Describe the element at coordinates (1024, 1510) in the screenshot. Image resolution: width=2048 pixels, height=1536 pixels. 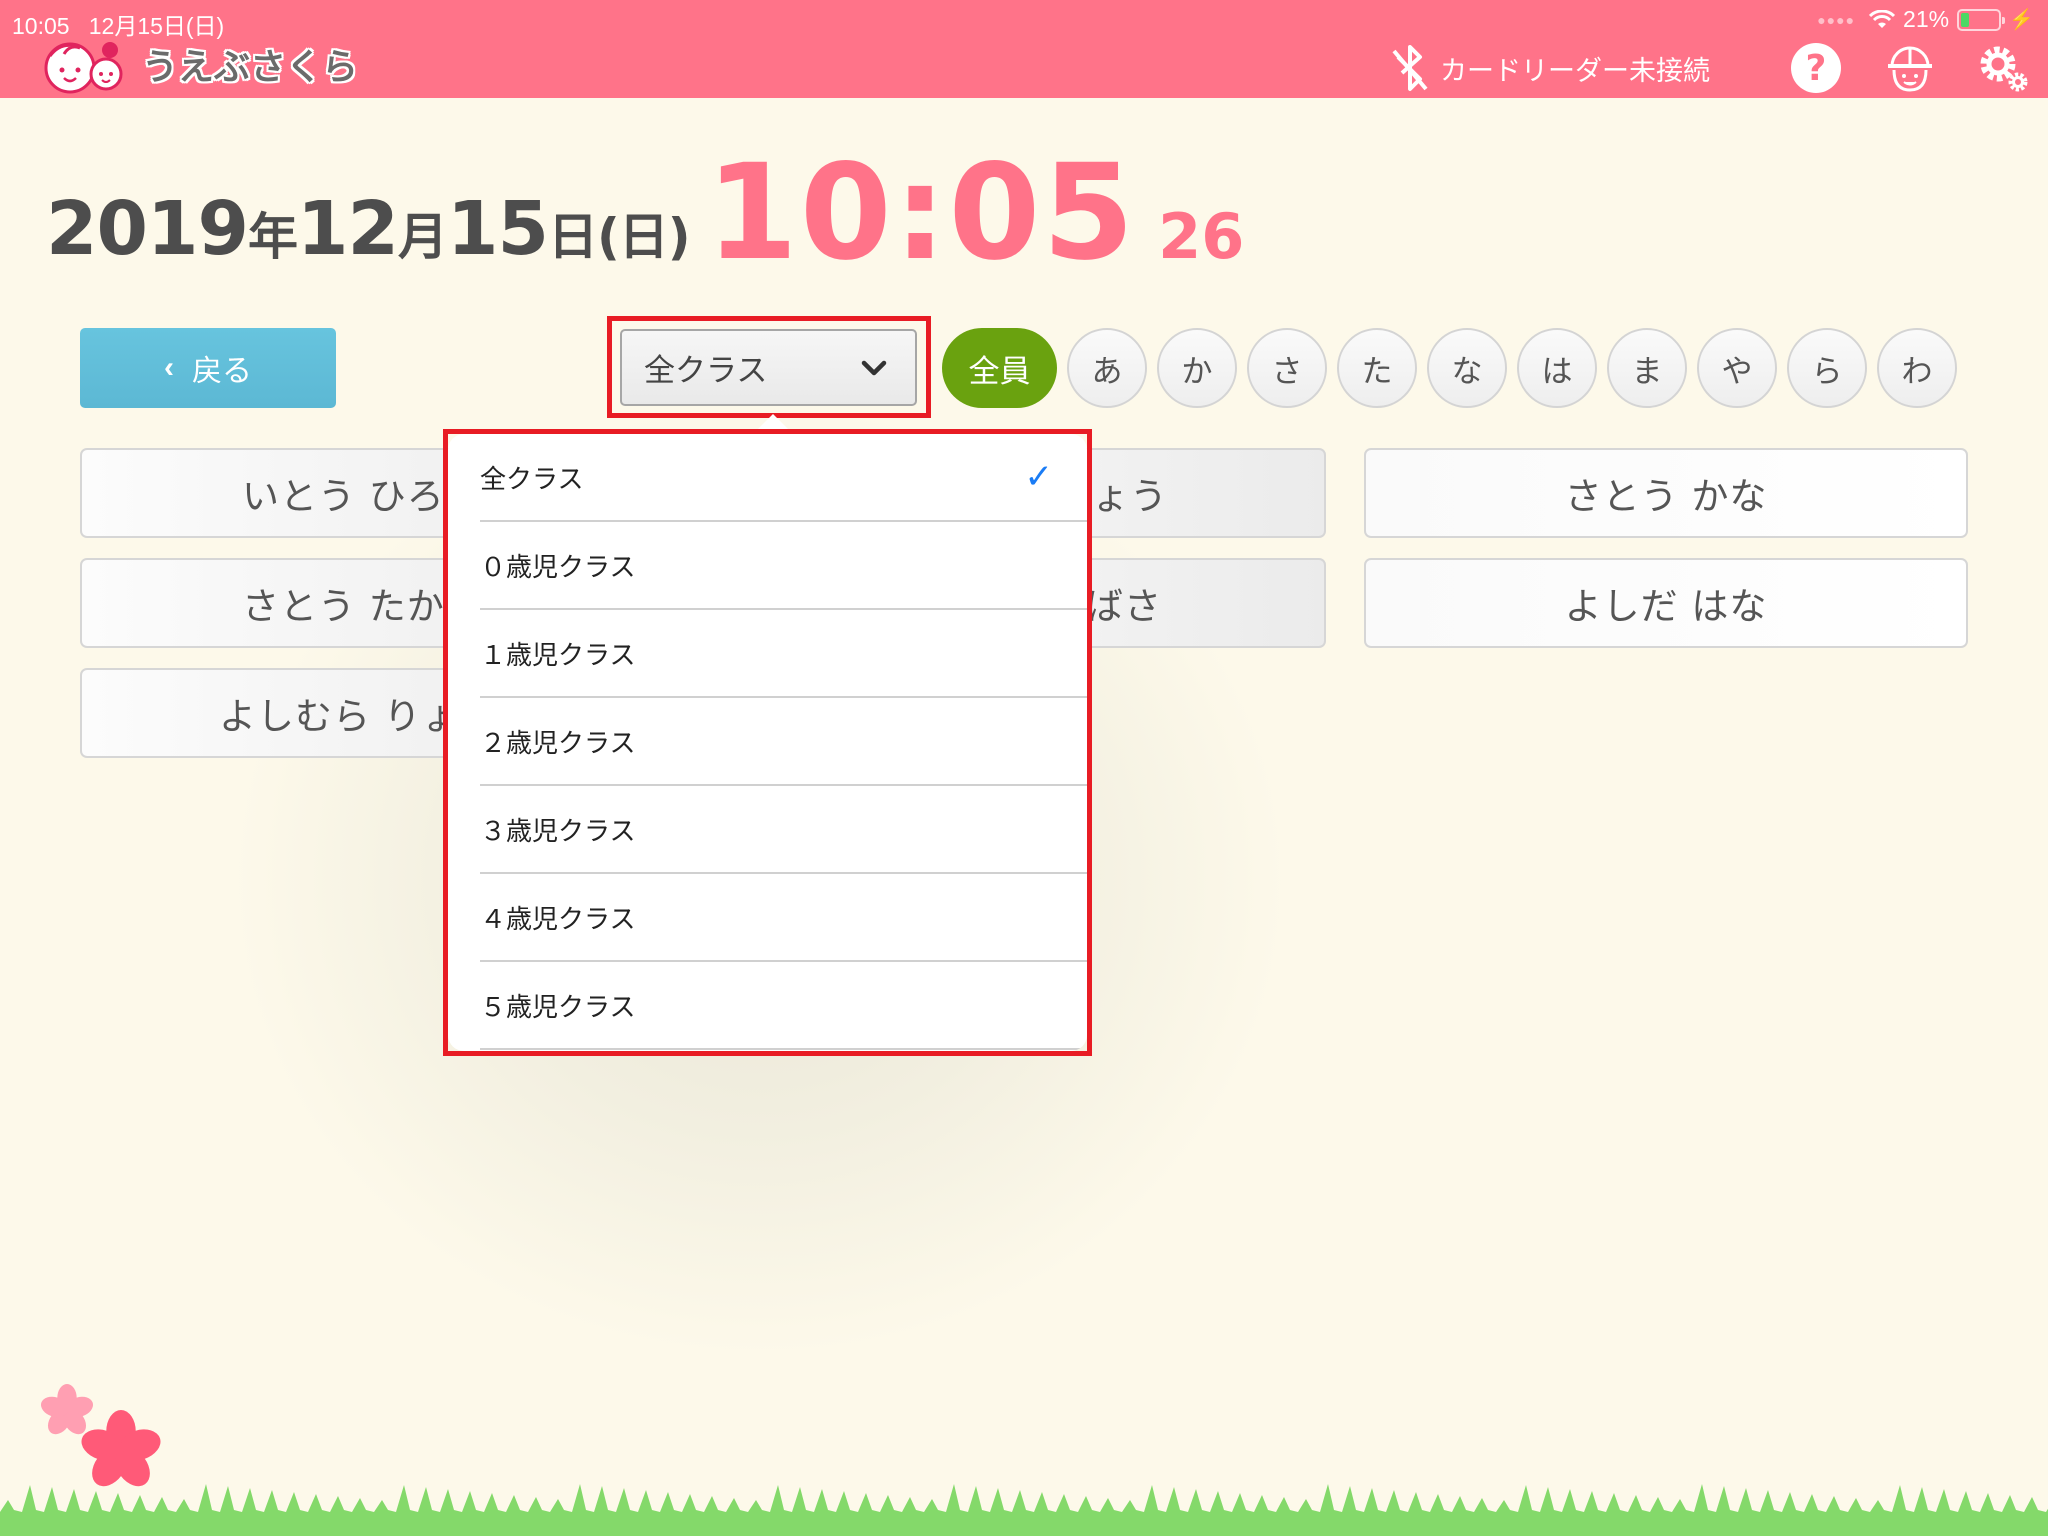
I see `grass-decoration` at that location.